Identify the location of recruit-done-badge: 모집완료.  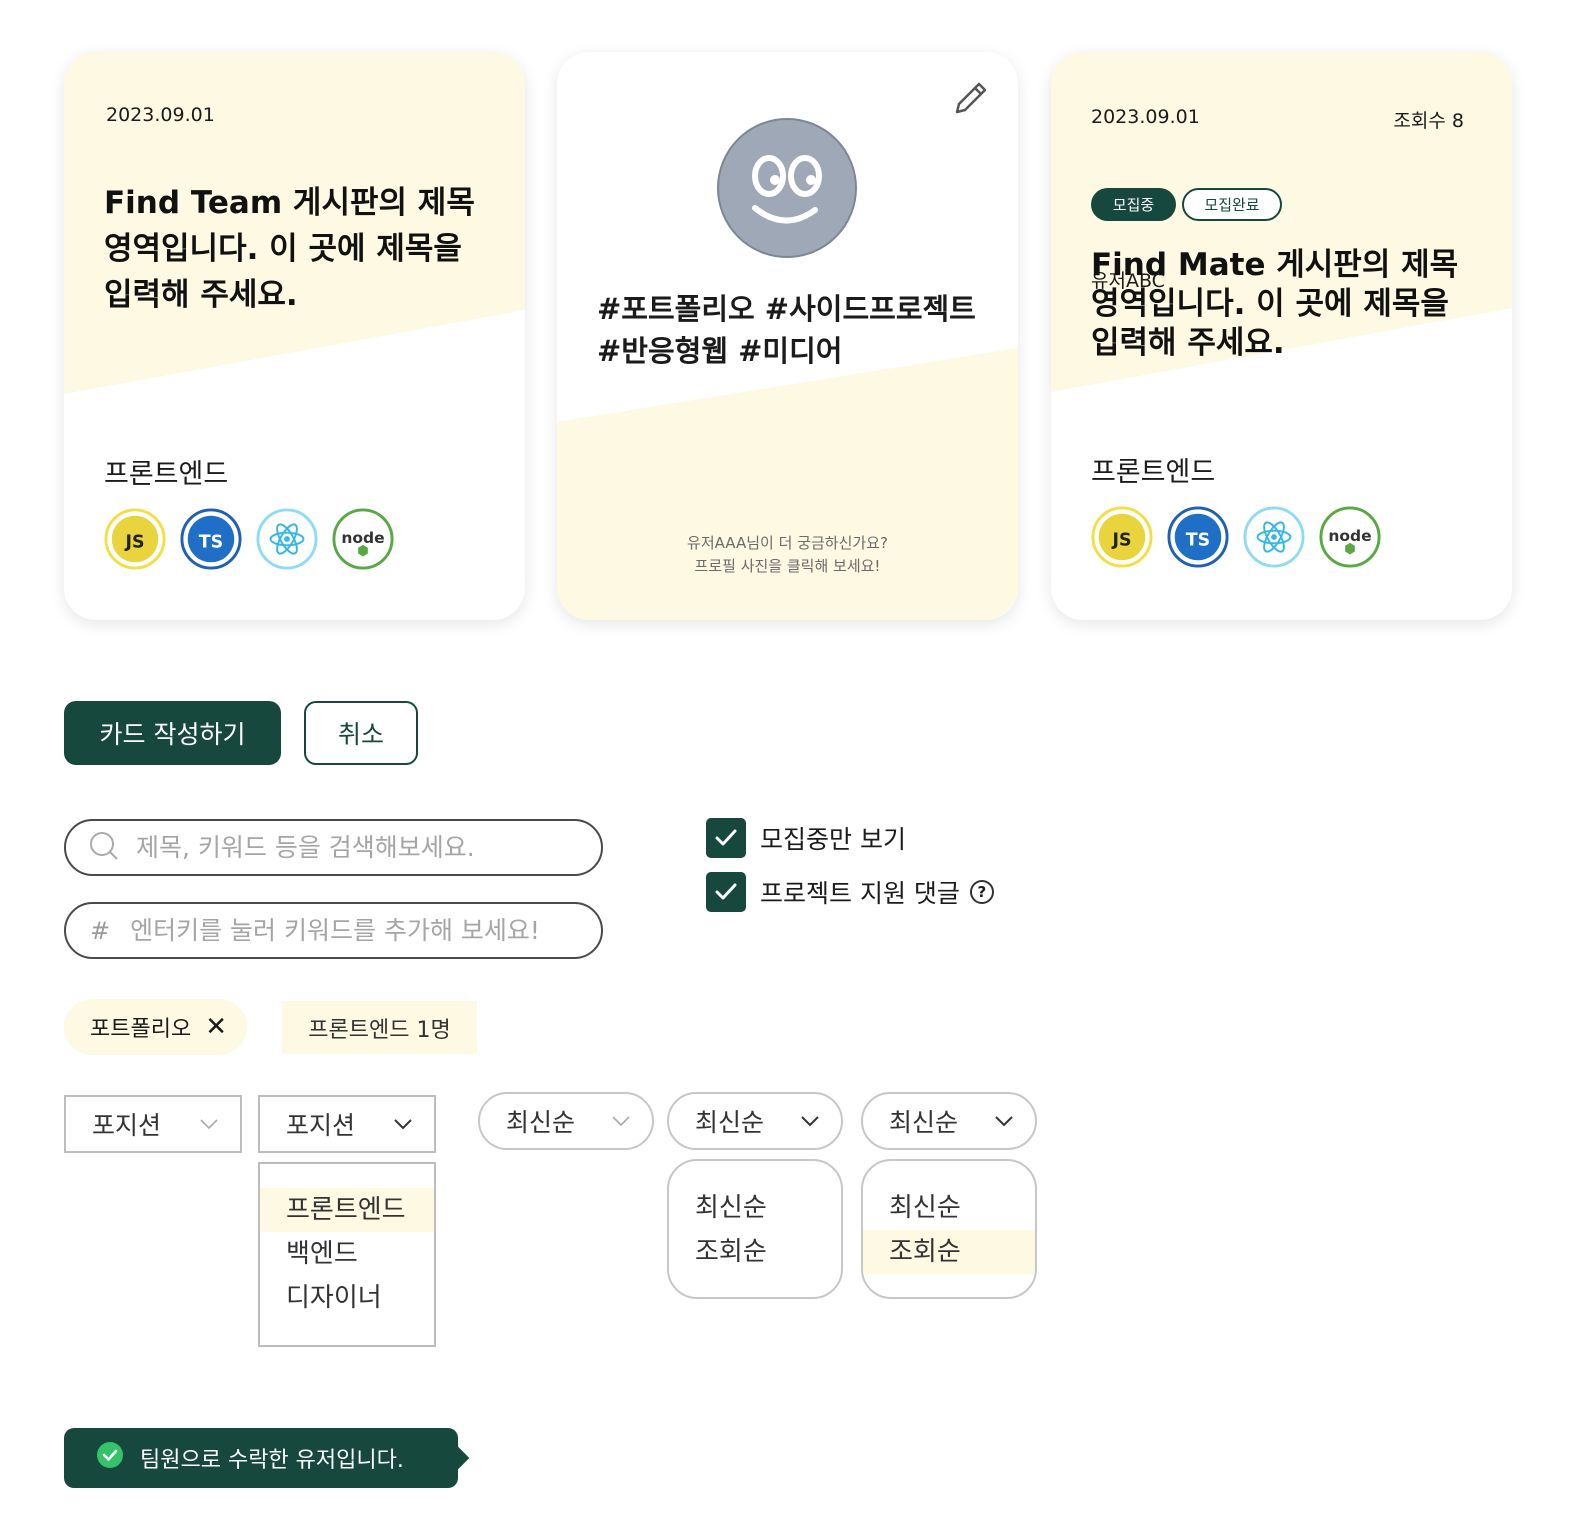
(1232, 204).